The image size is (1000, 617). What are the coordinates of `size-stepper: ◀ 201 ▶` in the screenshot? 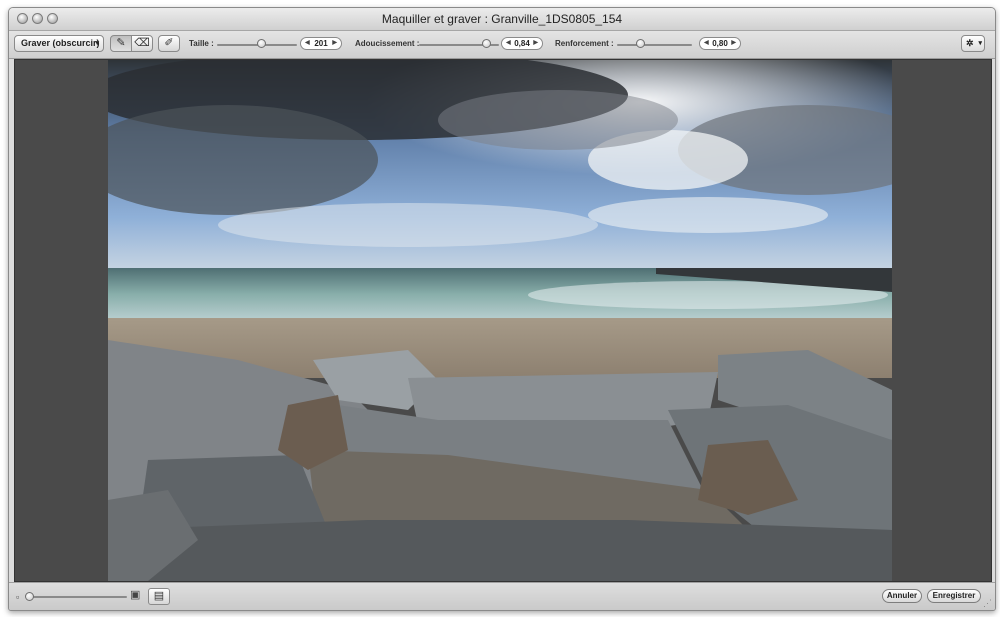 It's located at (321, 43).